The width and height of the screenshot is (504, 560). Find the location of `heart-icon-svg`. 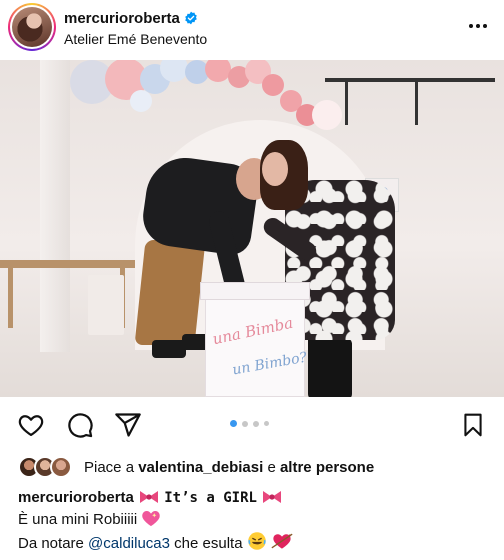

heart-icon-svg is located at coordinates (31, 426).